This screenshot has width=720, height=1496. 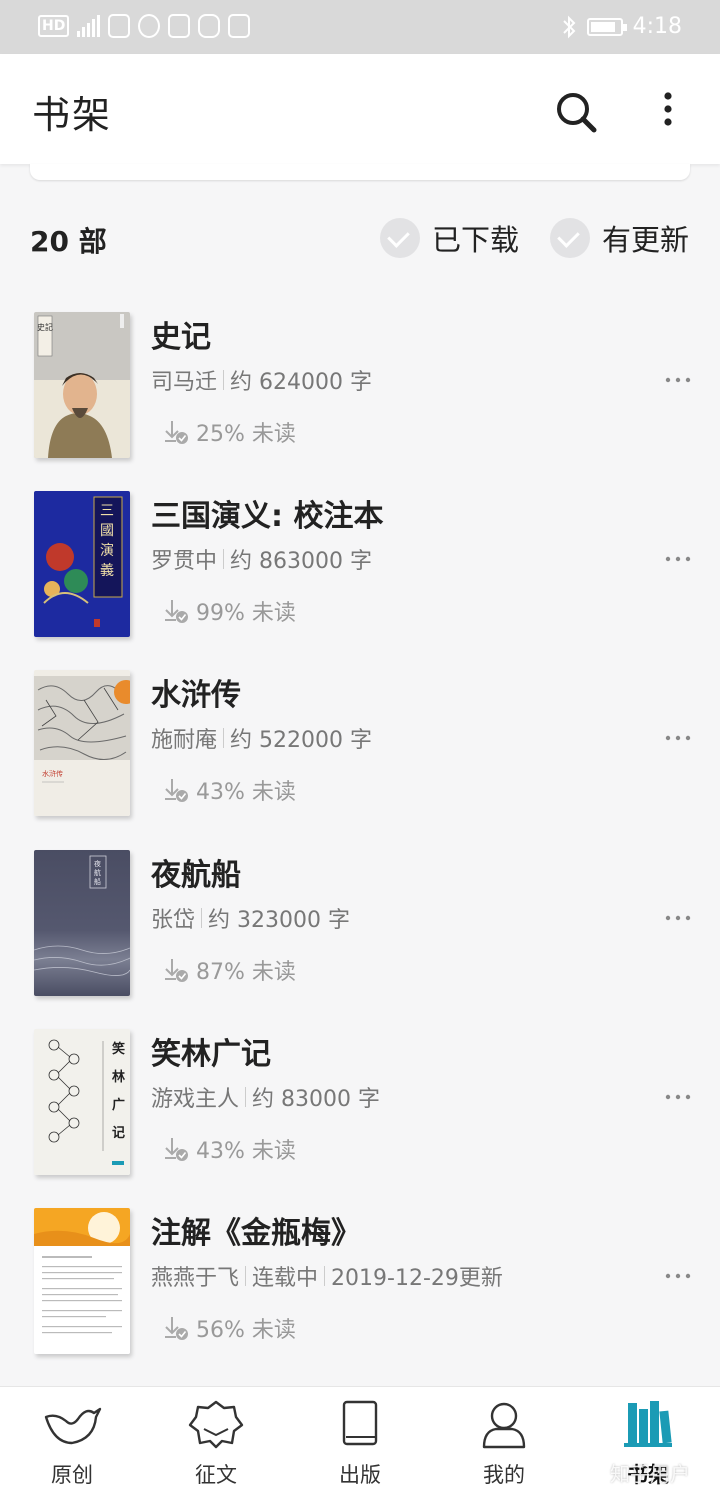 I want to click on book-progress: 87% 未读, so click(x=229, y=970).